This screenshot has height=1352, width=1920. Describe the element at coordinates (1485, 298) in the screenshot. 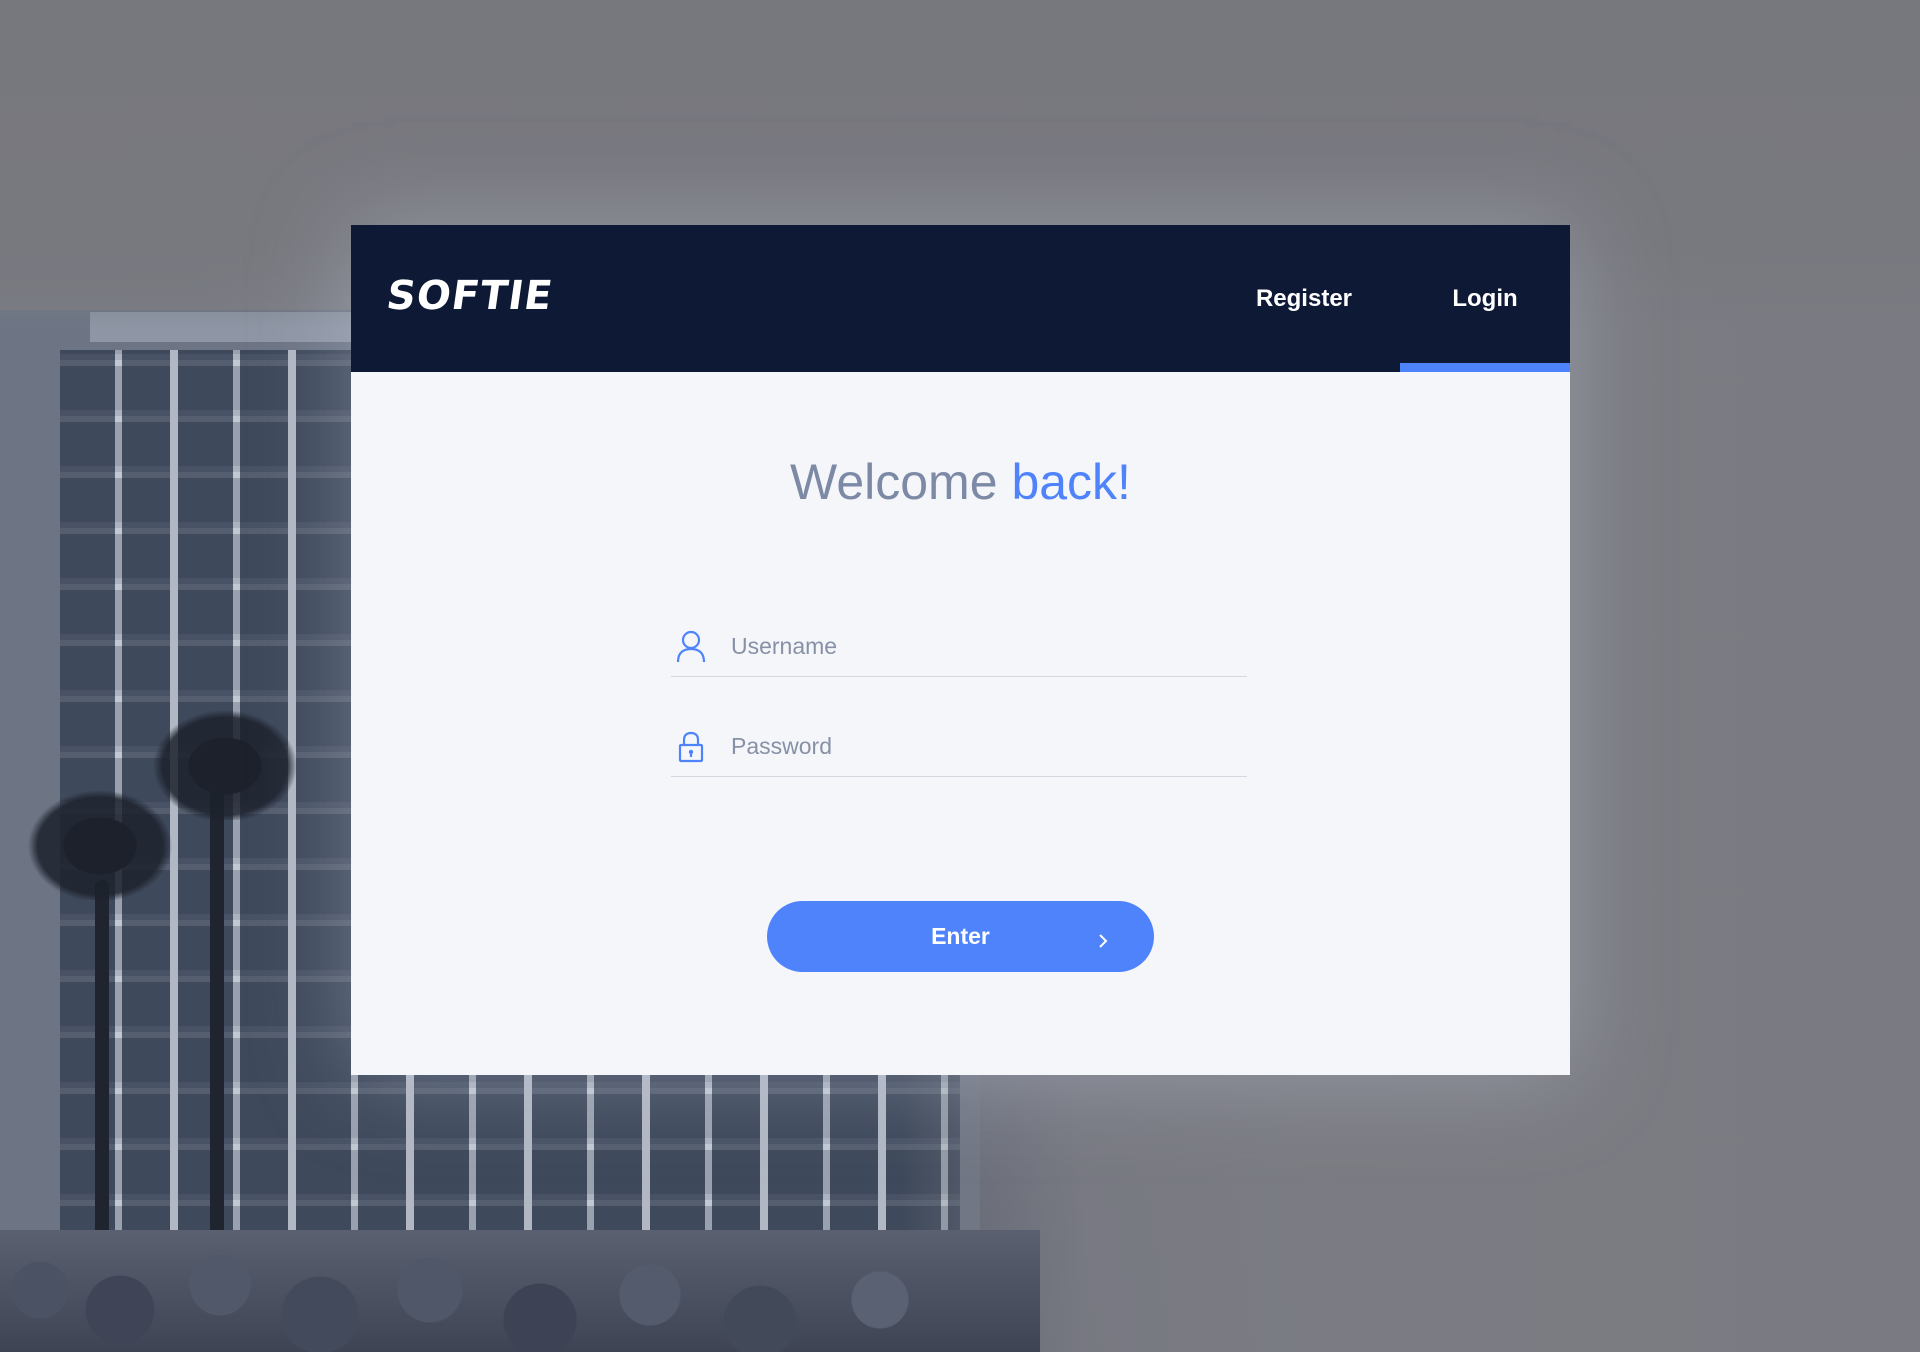

I see `tab-login: Login` at that location.